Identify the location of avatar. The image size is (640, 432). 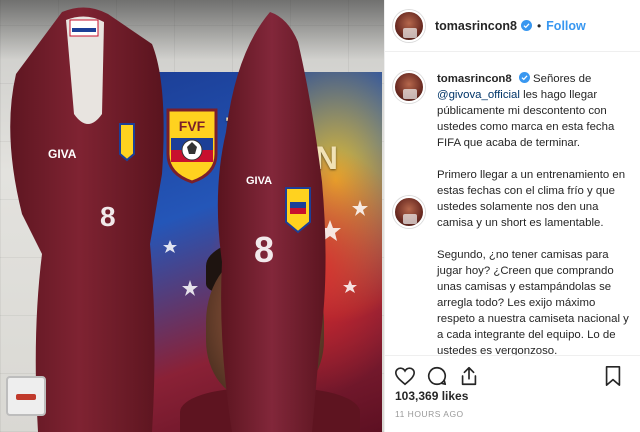
(409, 25).